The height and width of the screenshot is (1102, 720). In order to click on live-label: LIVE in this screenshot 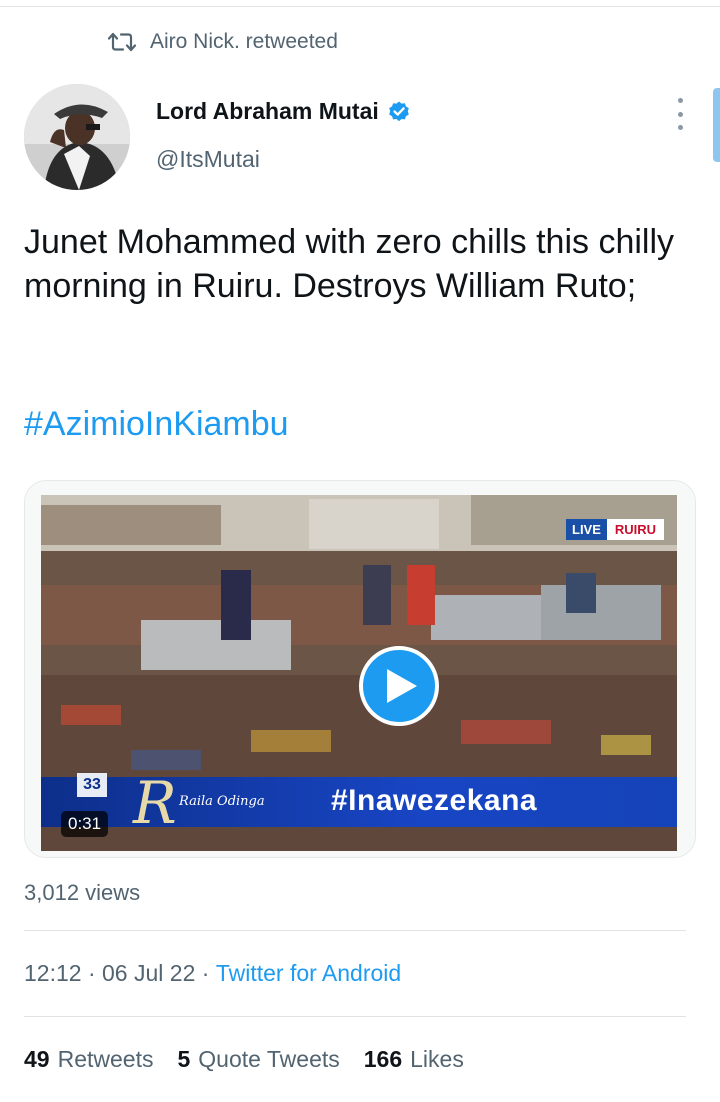, I will do `click(586, 529)`.